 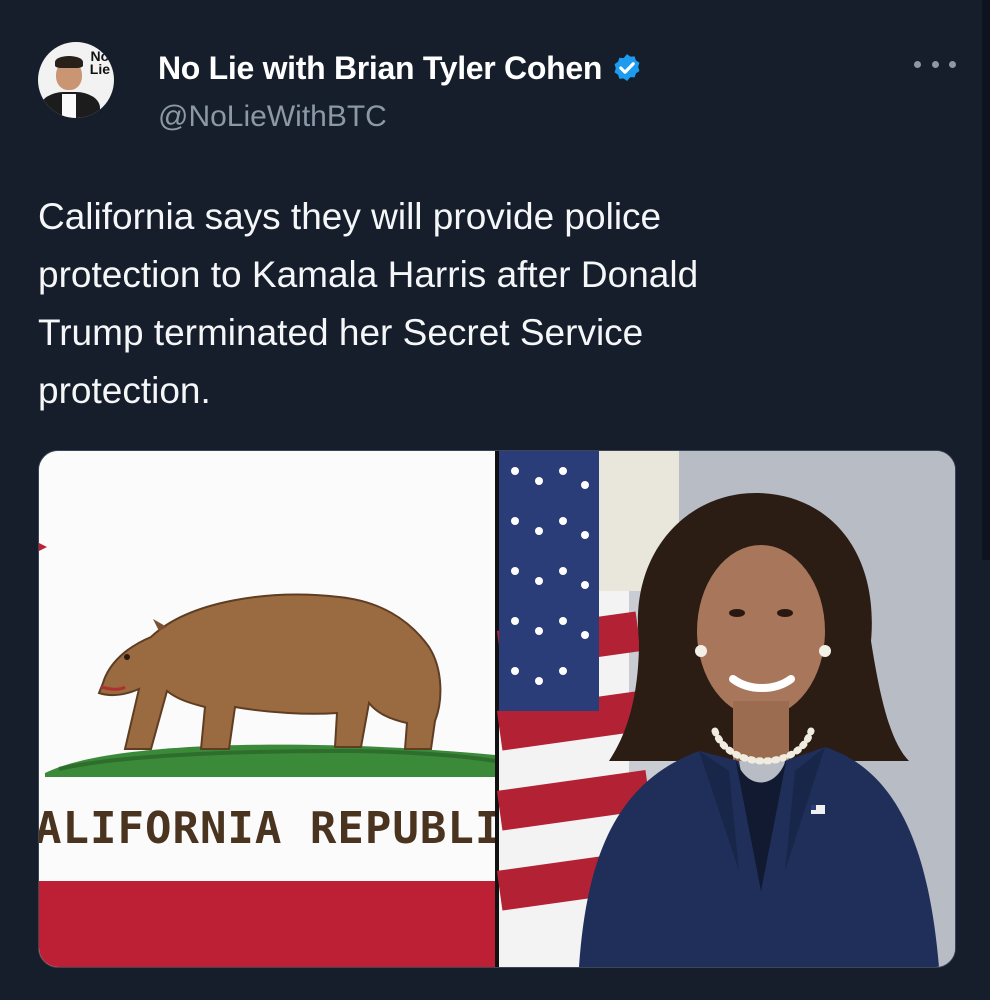 I want to click on avatar-shirt, so click(x=69, y=106).